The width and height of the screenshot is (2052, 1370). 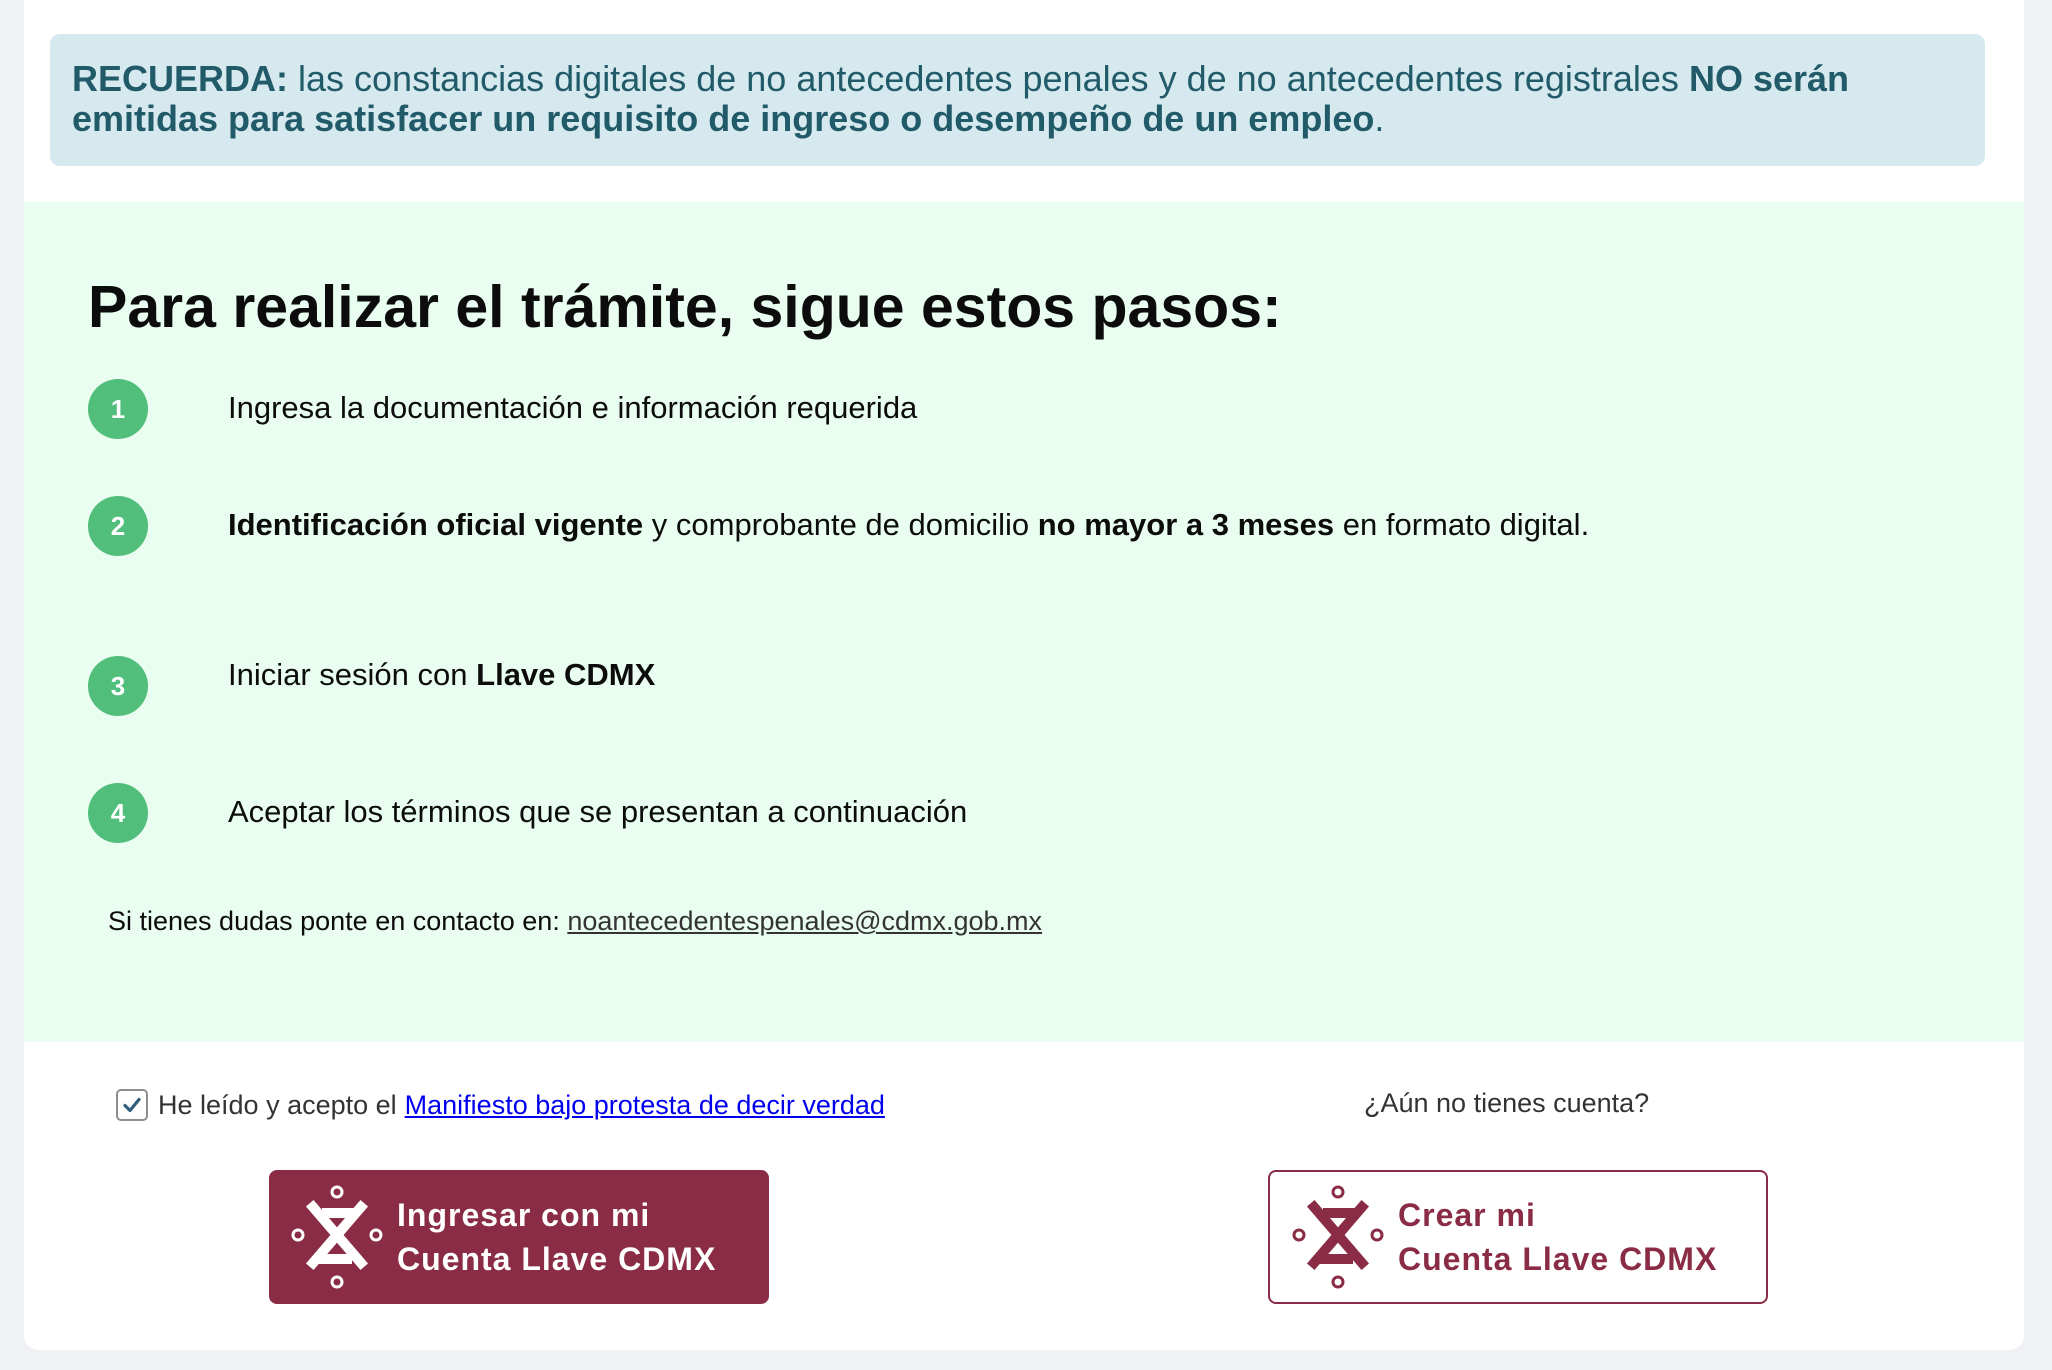 What do you see at coordinates (436, 524) in the screenshot?
I see `step-bold-text: Identificación oficial vigente` at bounding box center [436, 524].